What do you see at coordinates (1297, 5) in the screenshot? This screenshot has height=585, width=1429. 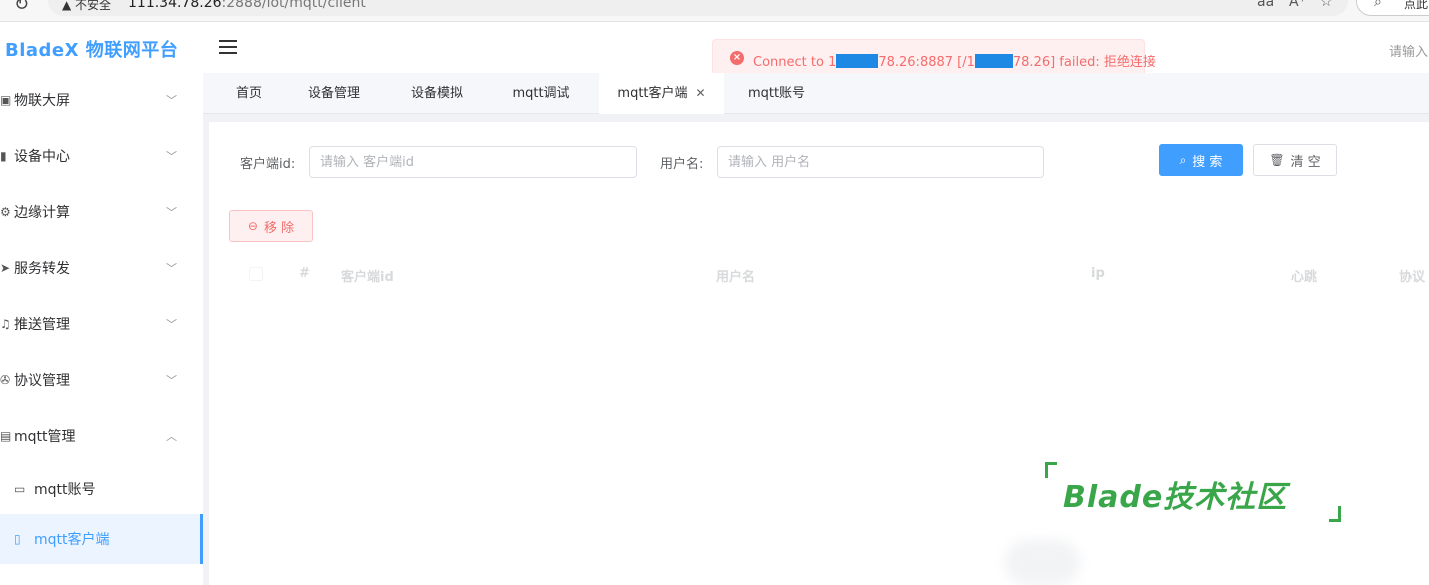 I see `font-size-icon: A⁺` at bounding box center [1297, 5].